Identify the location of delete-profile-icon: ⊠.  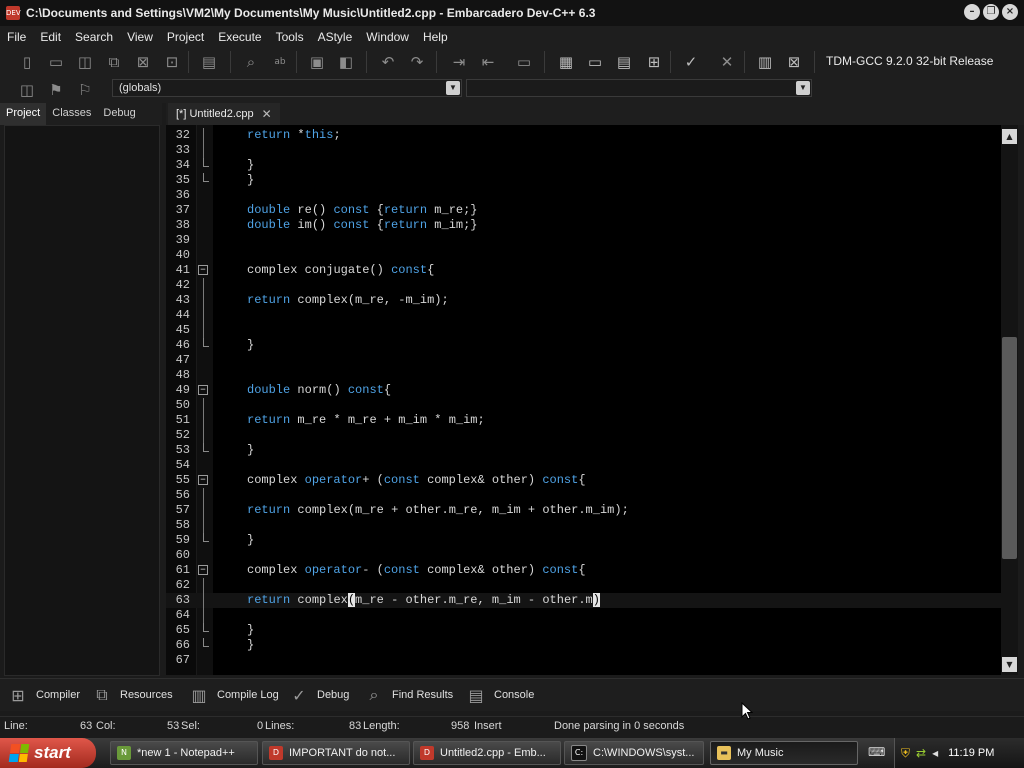
(794, 62).